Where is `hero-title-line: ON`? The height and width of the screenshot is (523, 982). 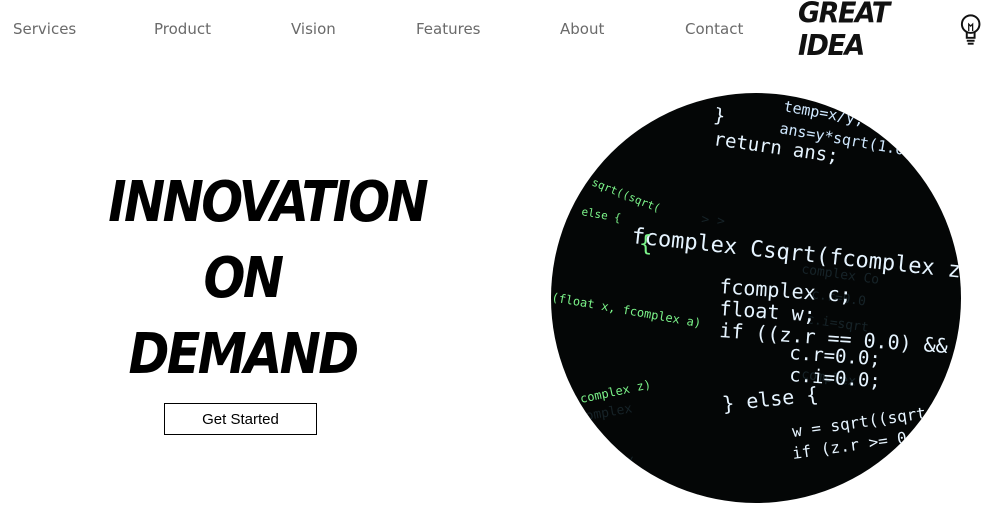
hero-title-line: ON is located at coordinates (244, 278).